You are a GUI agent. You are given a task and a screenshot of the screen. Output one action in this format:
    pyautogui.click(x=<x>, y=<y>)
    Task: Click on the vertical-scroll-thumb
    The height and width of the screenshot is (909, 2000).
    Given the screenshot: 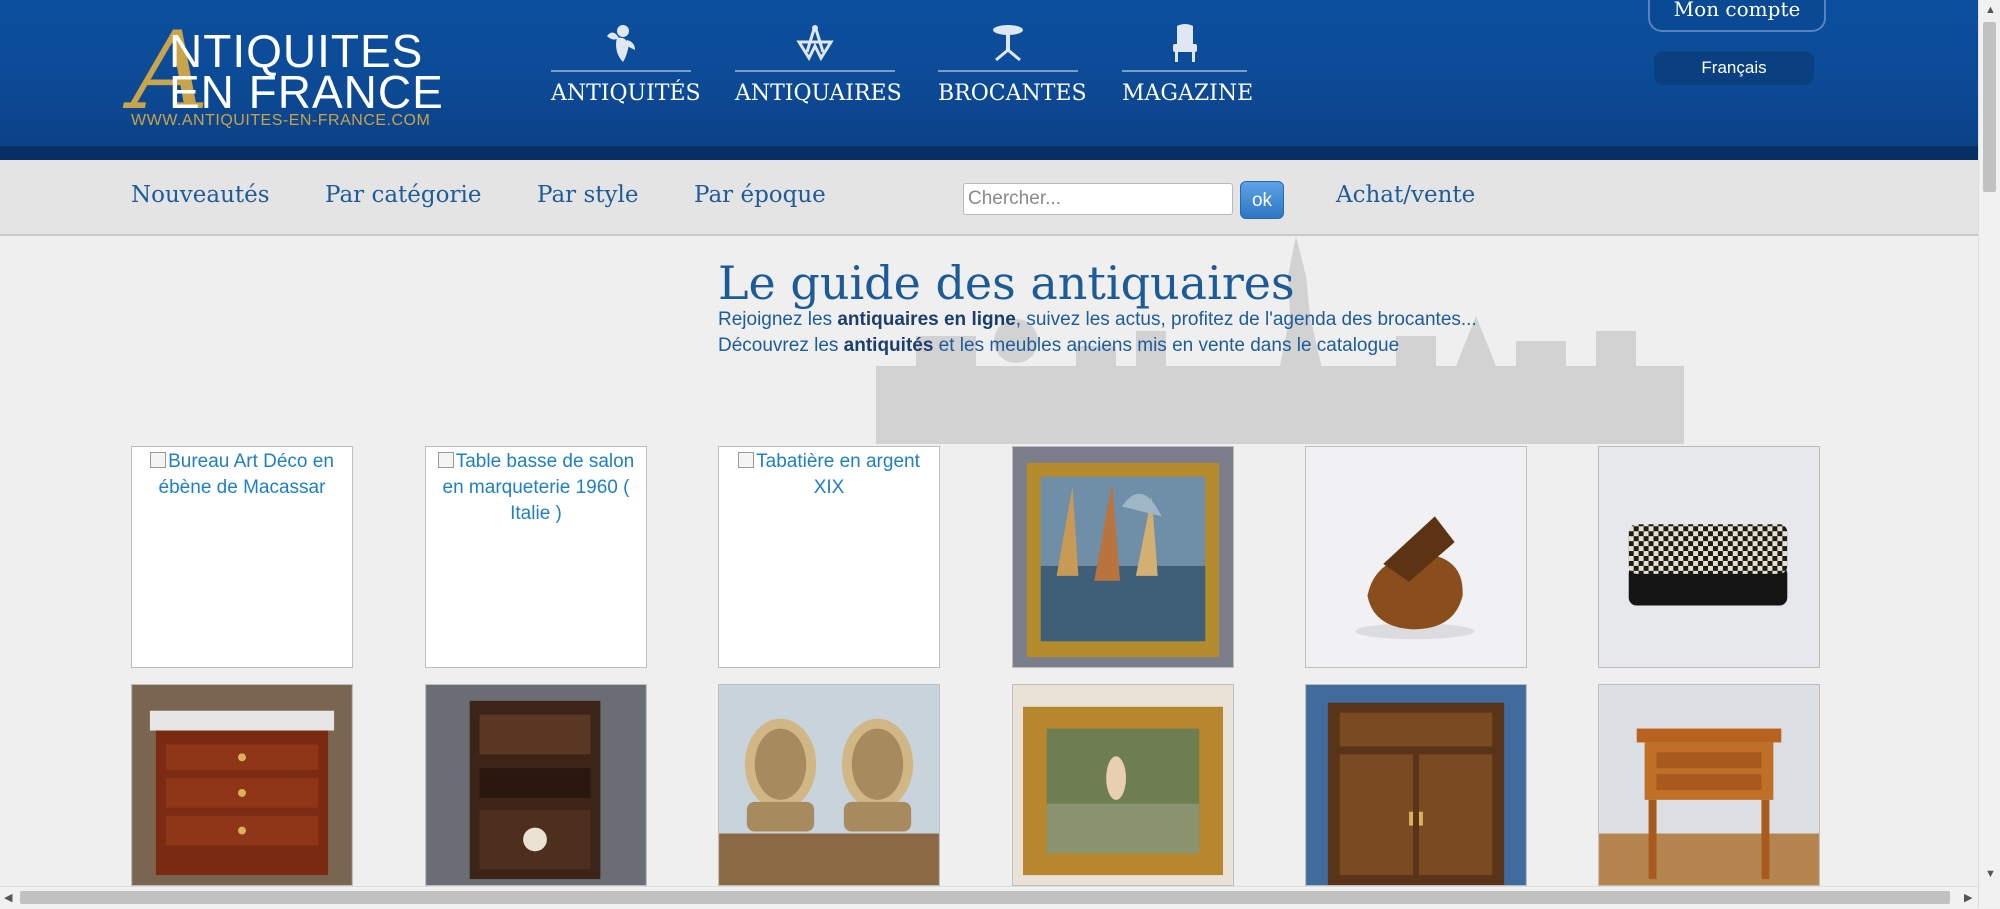 What is the action you would take?
    pyautogui.click(x=1989, y=107)
    